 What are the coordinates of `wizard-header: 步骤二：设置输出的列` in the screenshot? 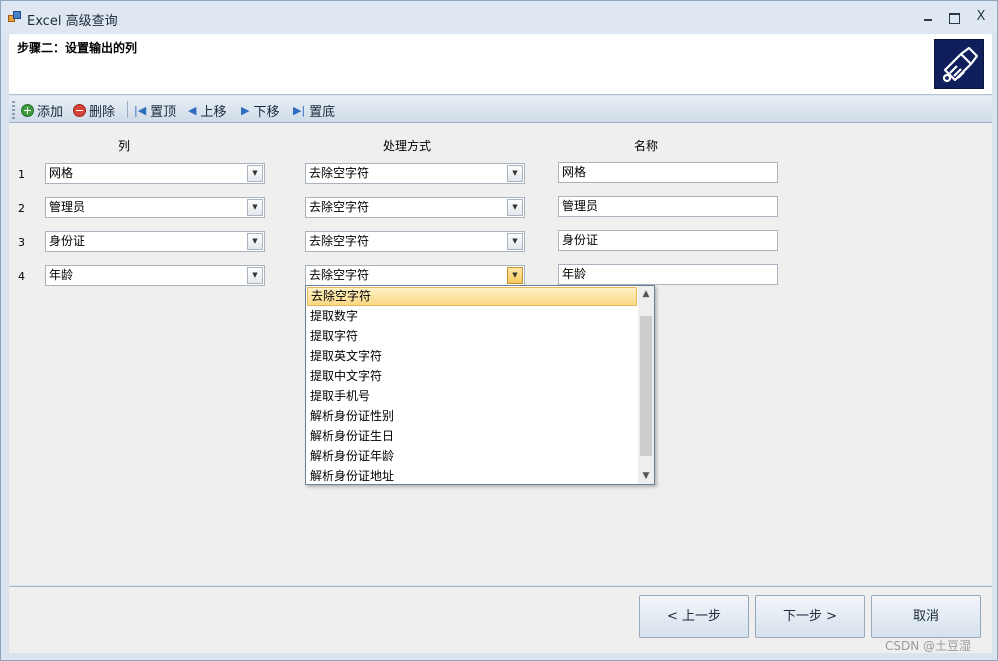 It's located at (500, 64).